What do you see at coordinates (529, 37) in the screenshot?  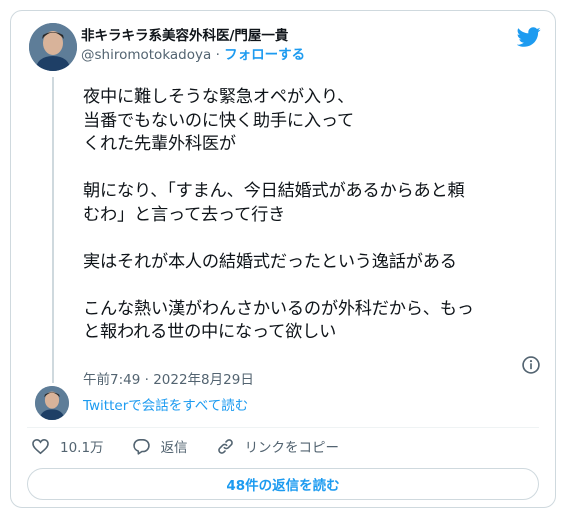 I see `twitter-bird-icon` at bounding box center [529, 37].